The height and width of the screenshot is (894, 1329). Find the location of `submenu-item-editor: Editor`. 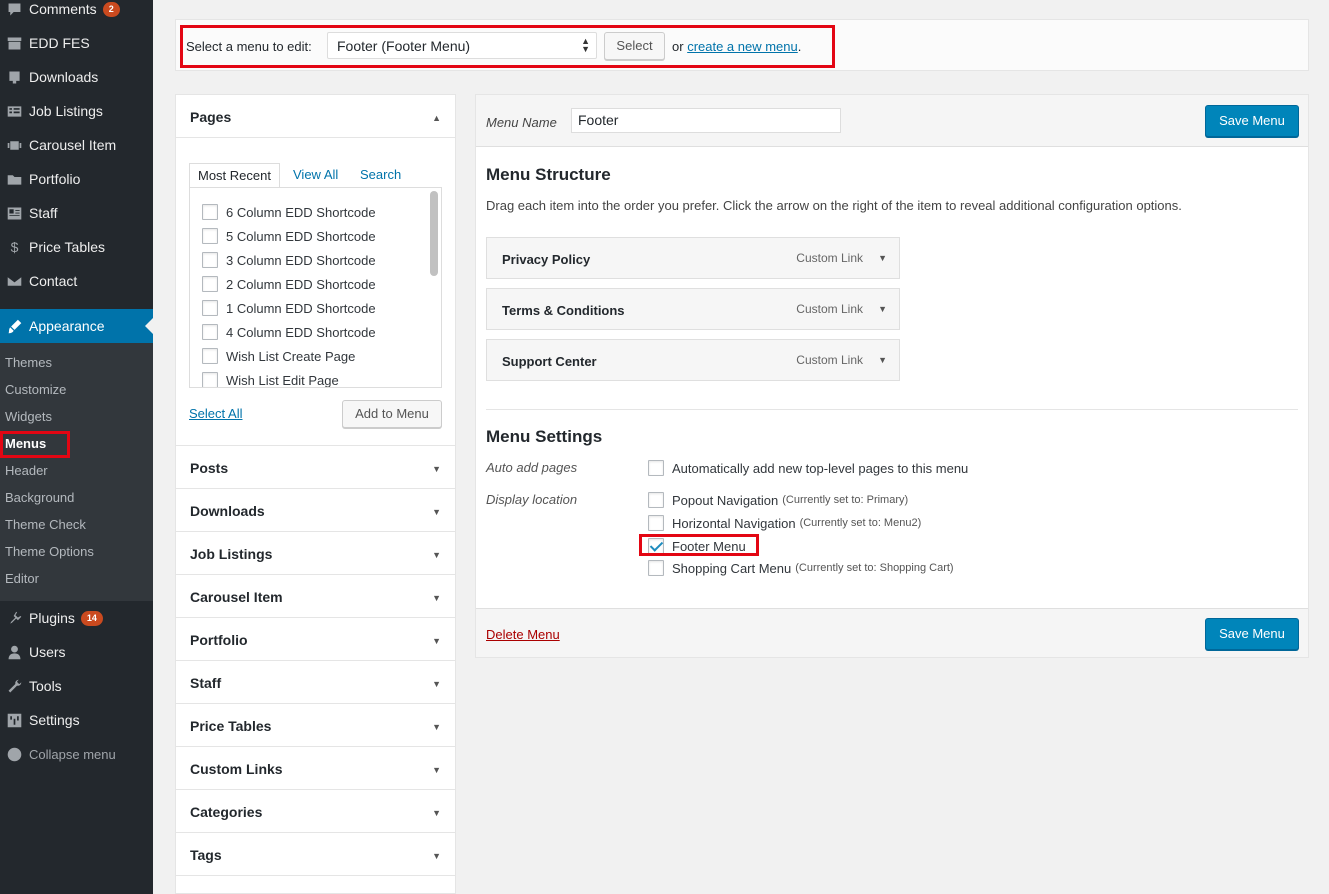

submenu-item-editor: Editor is located at coordinates (22, 579).